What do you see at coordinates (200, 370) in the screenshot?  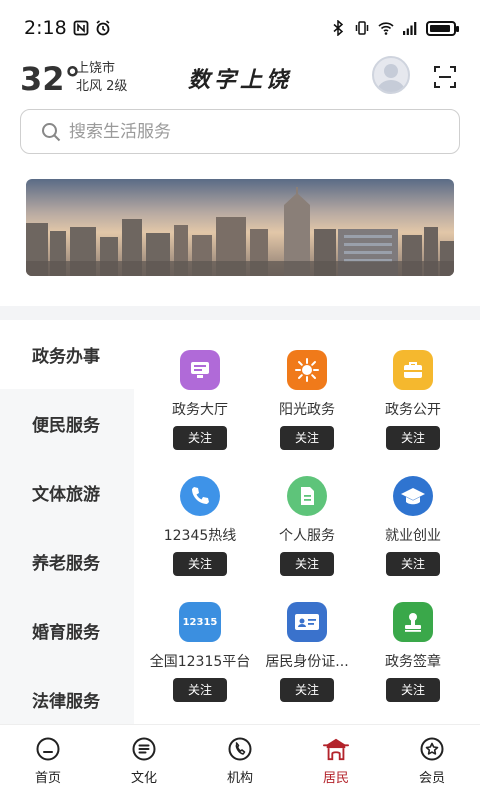 I see `monitor-icon` at bounding box center [200, 370].